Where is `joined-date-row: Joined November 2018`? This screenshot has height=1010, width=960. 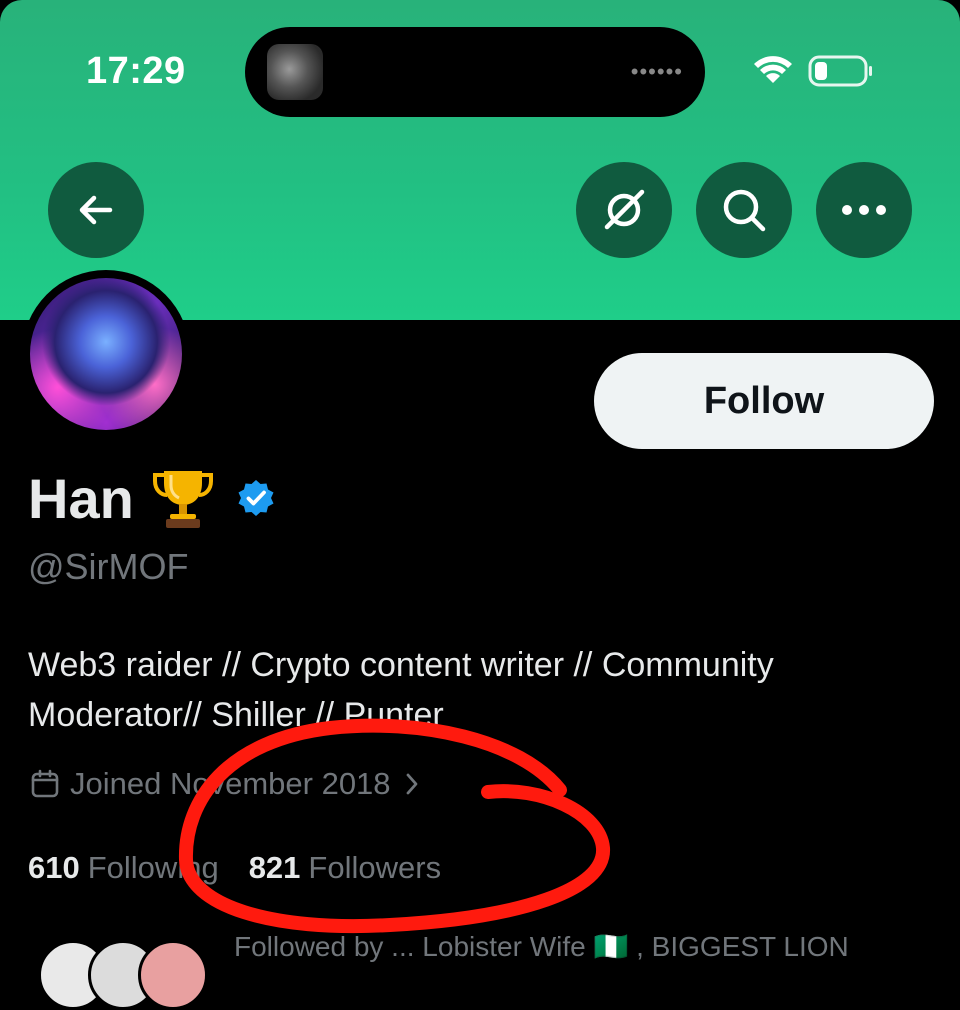 joined-date-row: Joined November 2018 is located at coordinates (224, 784).